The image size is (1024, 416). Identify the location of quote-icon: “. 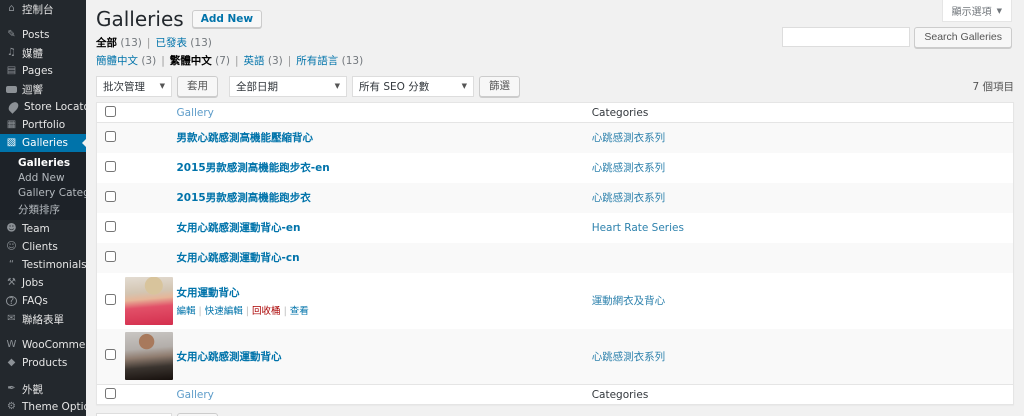
(11, 264).